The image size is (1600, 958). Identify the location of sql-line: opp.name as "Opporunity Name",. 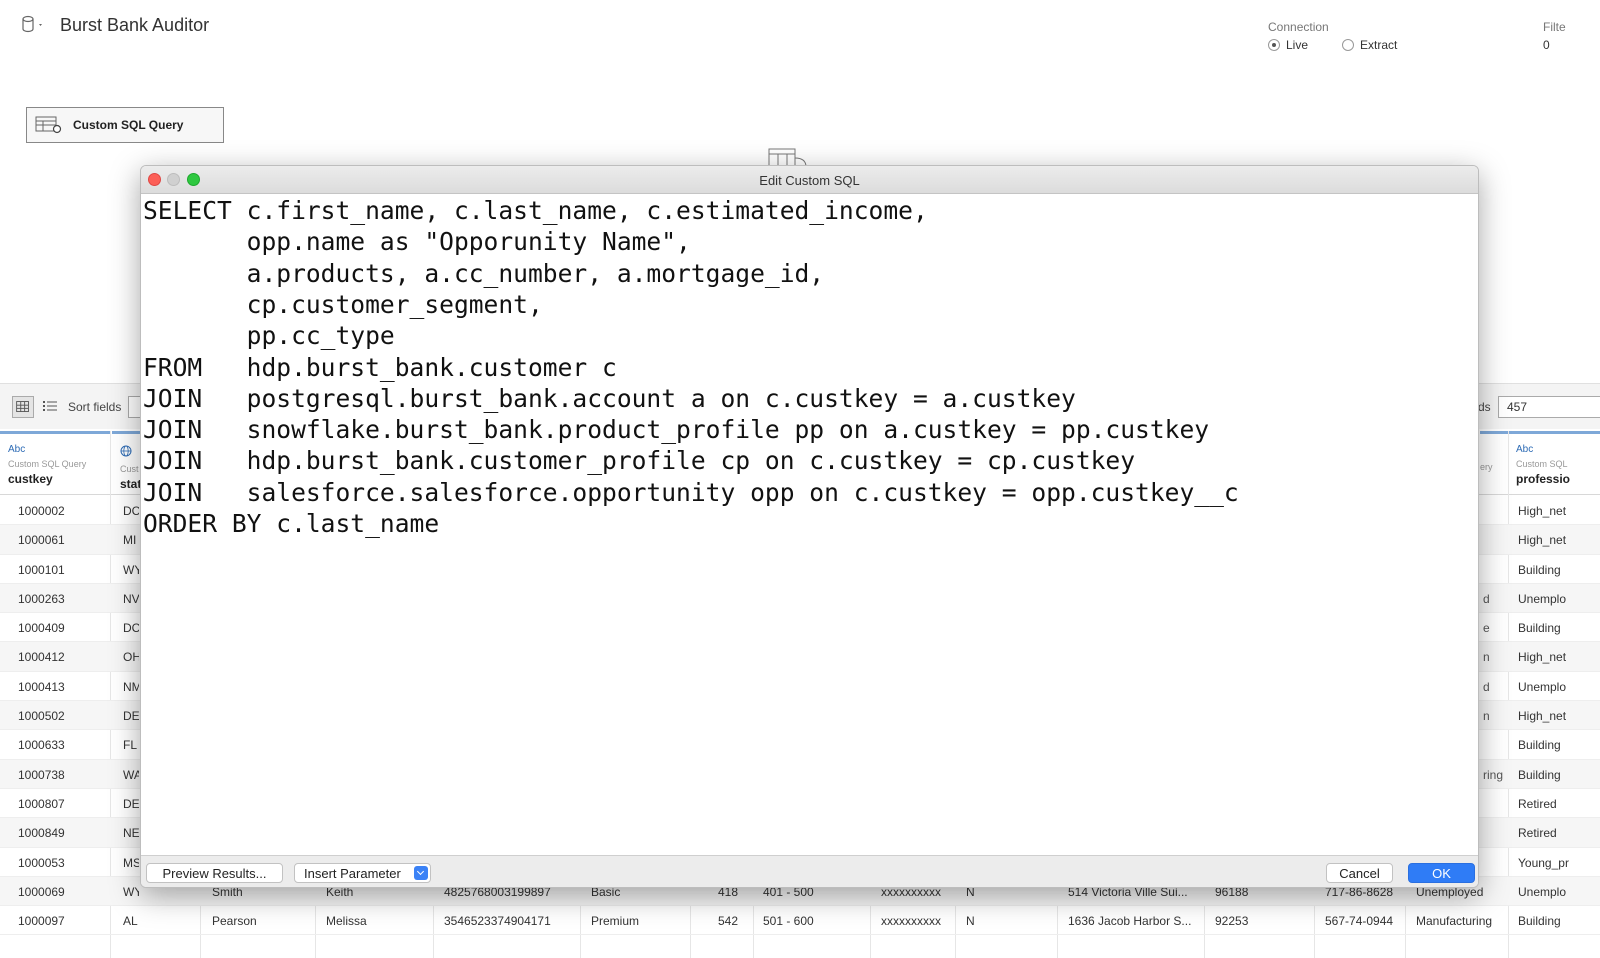
(417, 241).